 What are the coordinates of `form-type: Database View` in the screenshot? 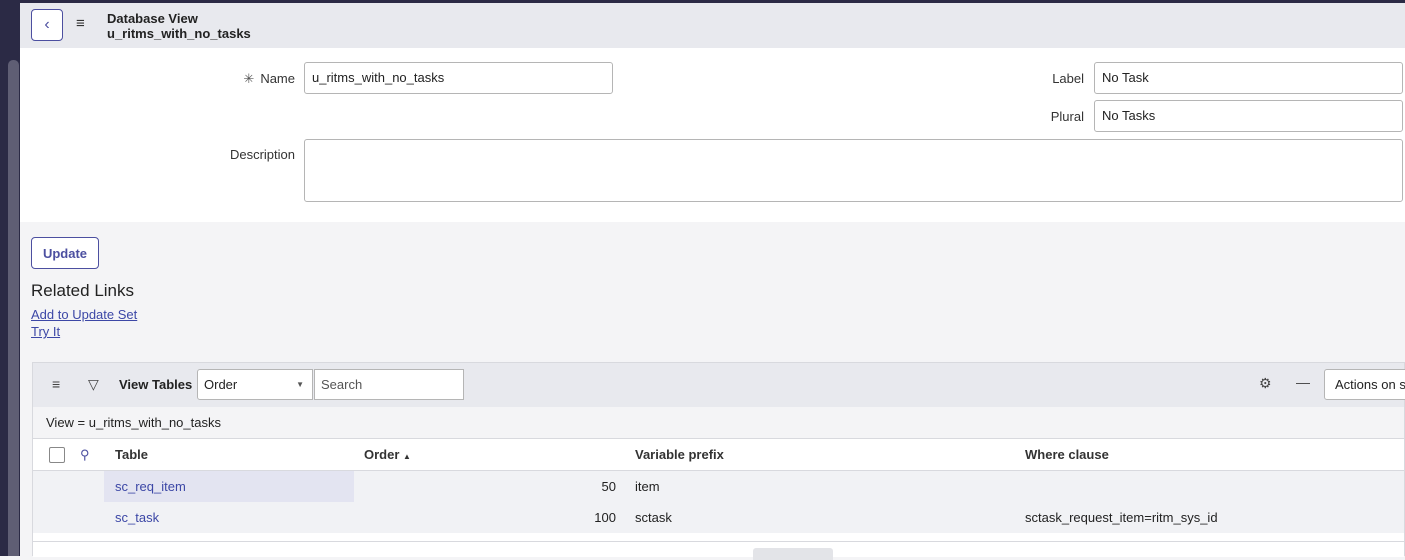 It's located at (152, 18).